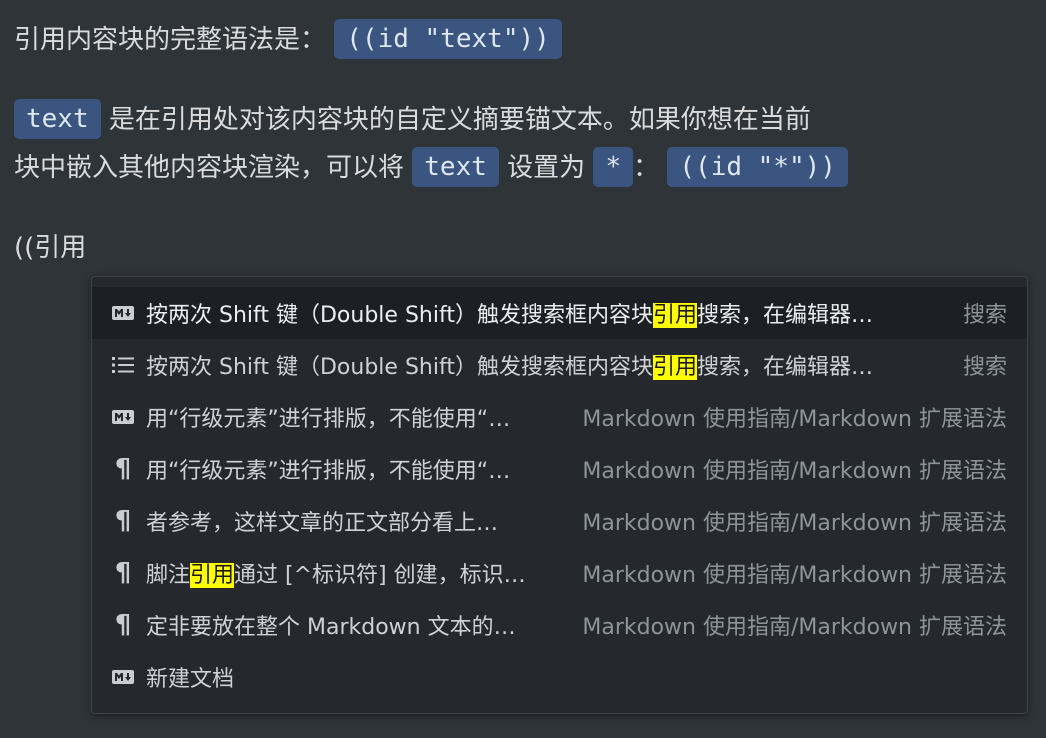  Describe the element at coordinates (546, 168) in the screenshot. I see `anchor-text-line2b: 设置为` at that location.